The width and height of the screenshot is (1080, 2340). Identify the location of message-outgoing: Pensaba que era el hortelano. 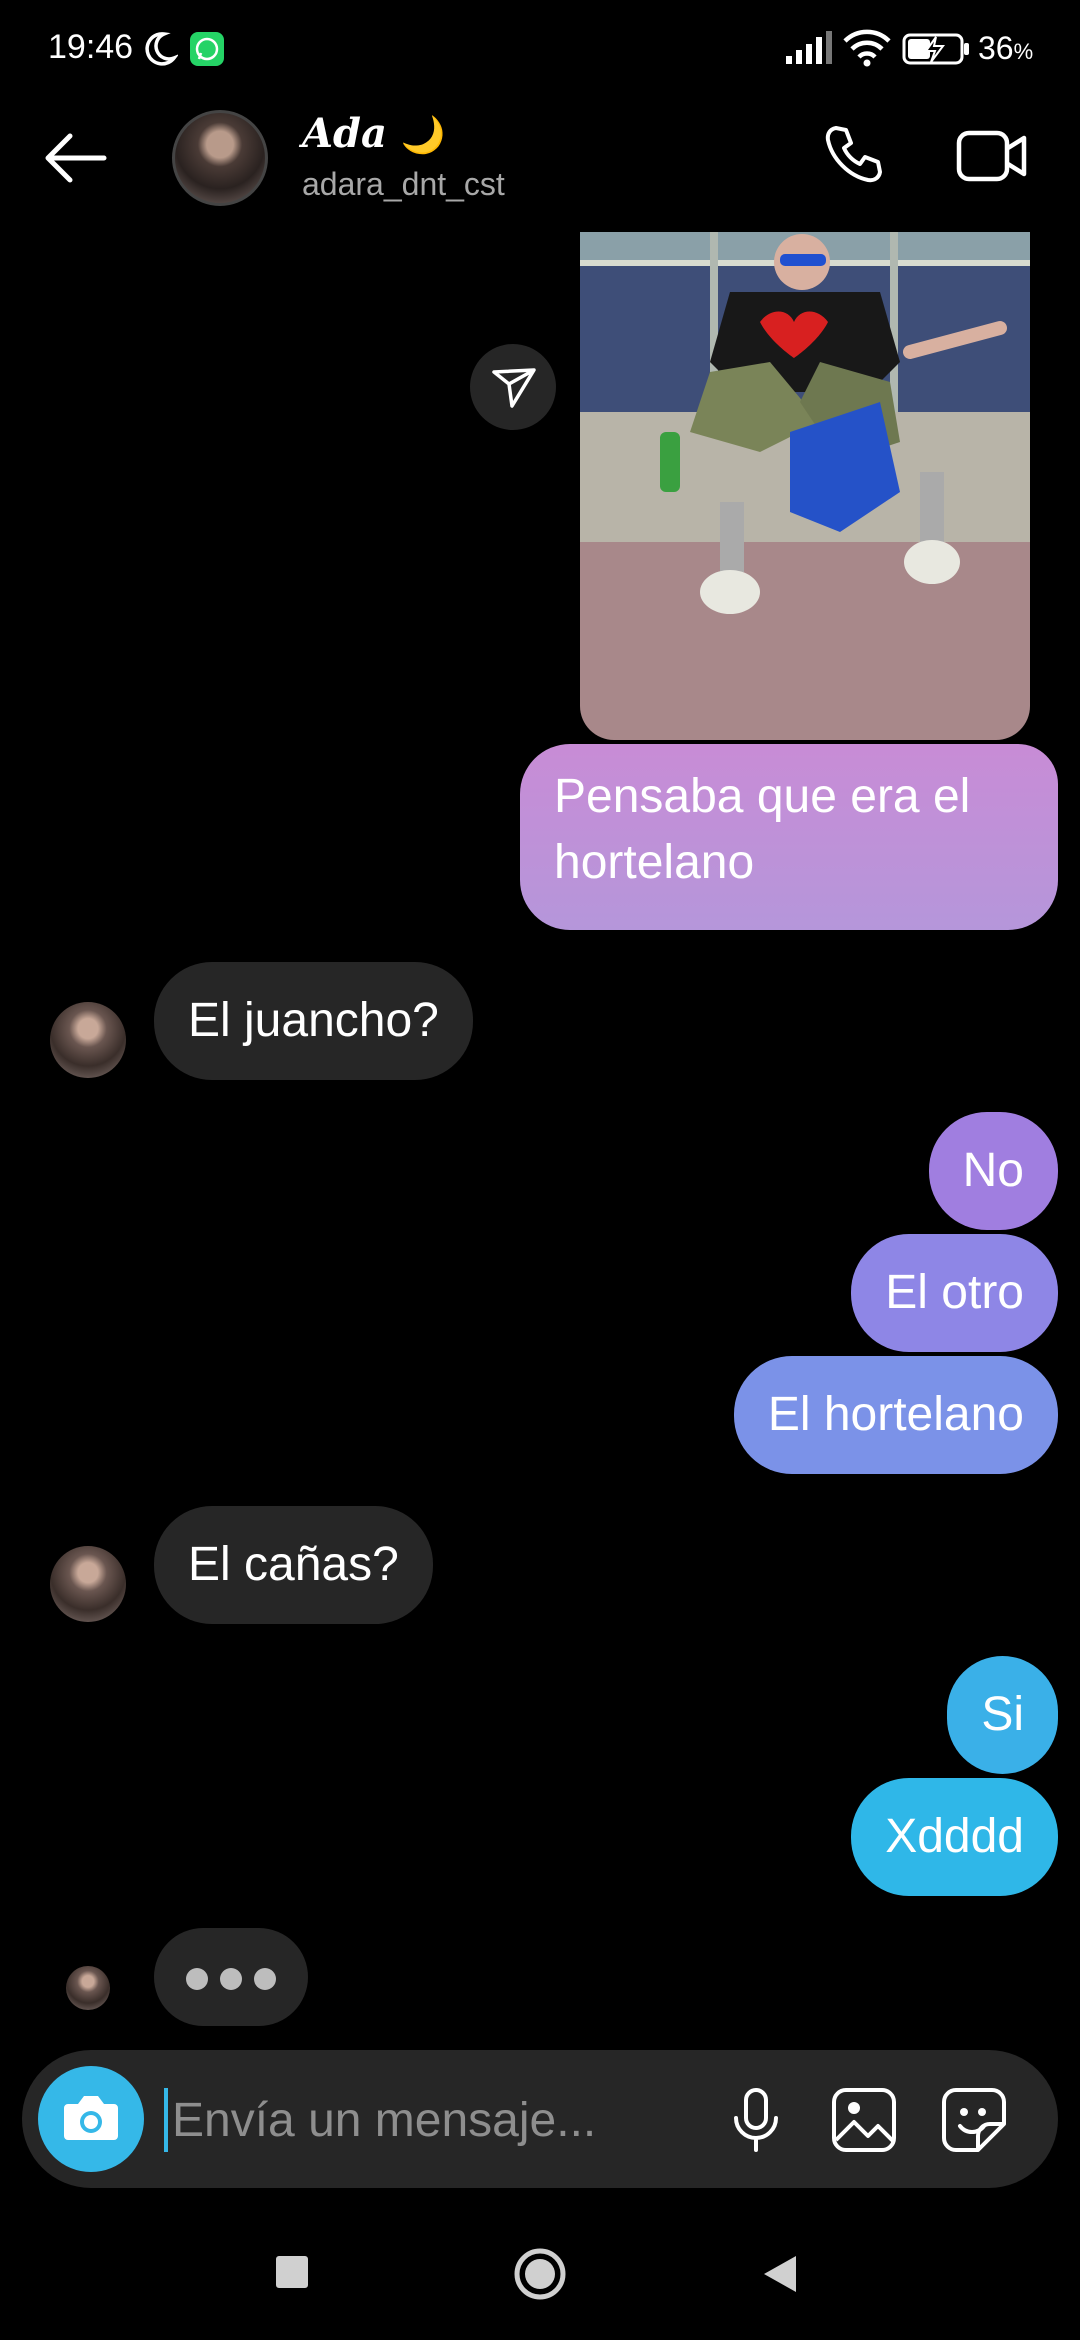
(789, 837).